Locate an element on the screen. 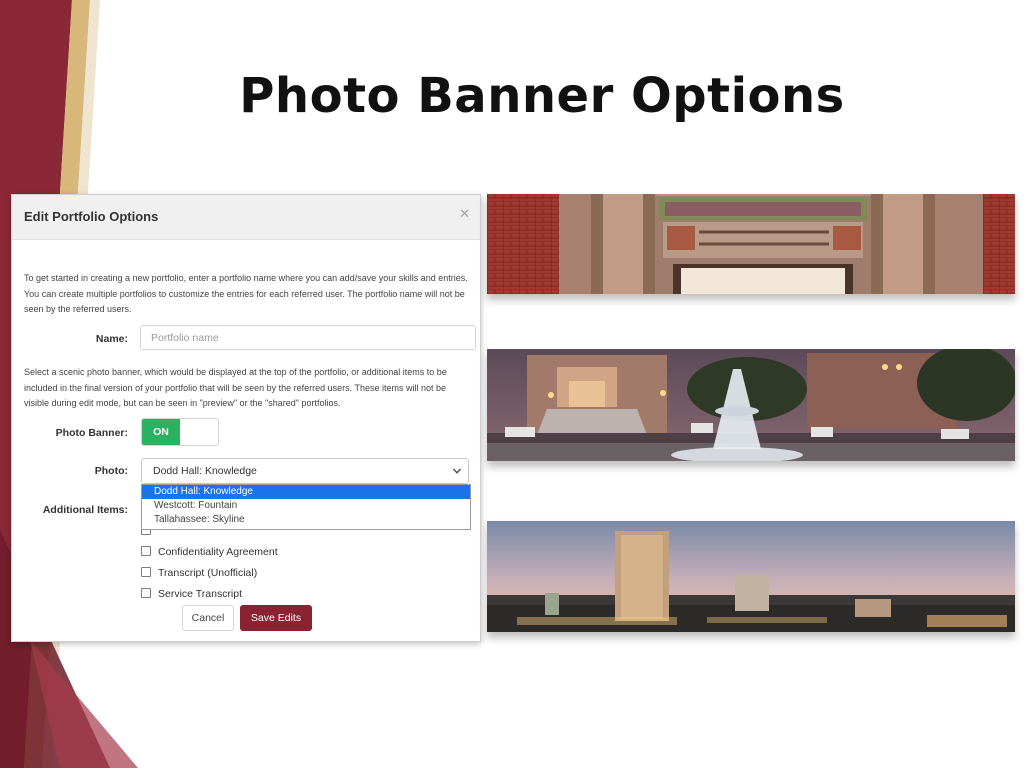 The width and height of the screenshot is (1024, 768). additional-item-label: Confidentiality Agreement is located at coordinates (218, 552).